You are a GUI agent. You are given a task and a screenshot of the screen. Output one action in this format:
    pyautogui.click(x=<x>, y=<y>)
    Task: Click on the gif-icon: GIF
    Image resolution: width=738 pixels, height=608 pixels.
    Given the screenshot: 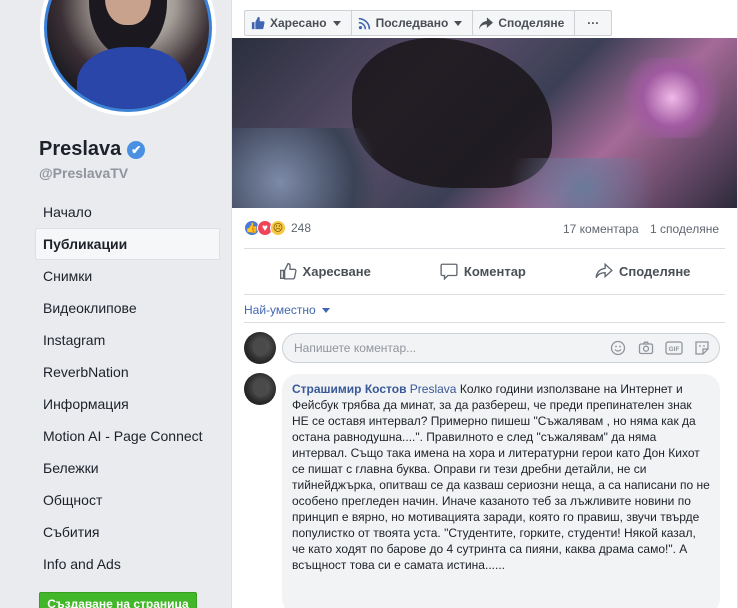 What is the action you would take?
    pyautogui.click(x=674, y=348)
    